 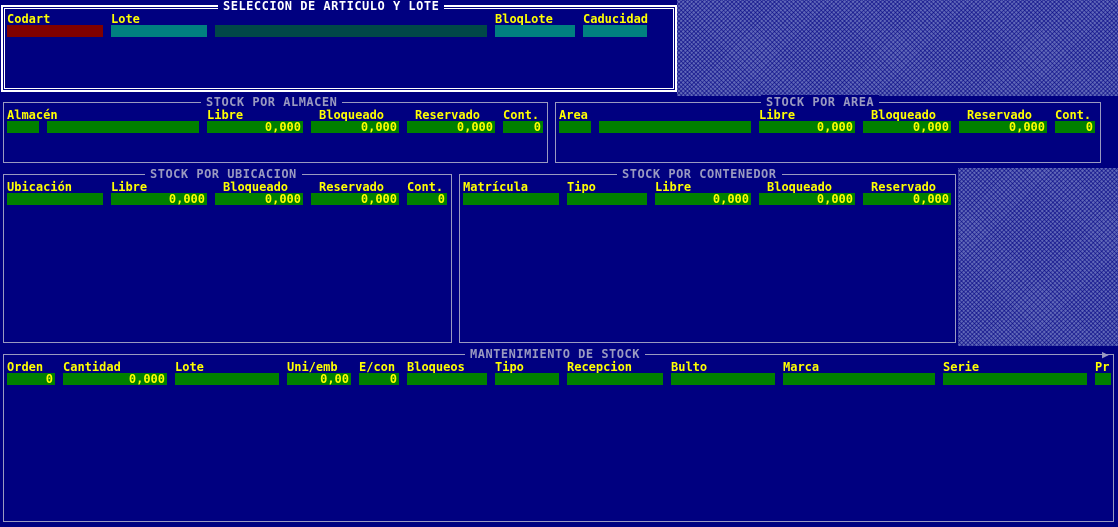 I want to click on area-bloqueado-label: Bloqueado, so click(x=904, y=115).